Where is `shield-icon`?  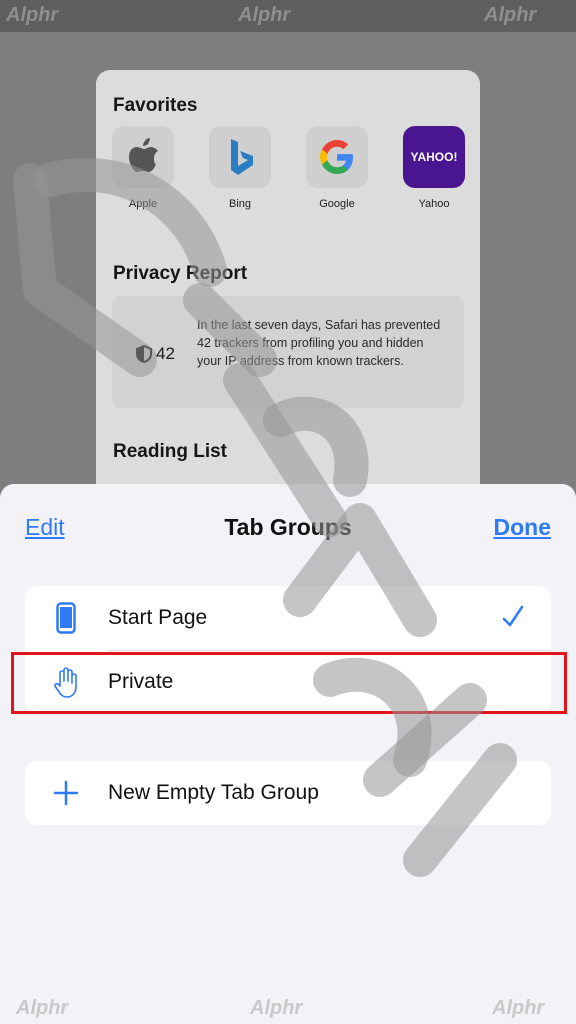
shield-icon is located at coordinates (144, 354).